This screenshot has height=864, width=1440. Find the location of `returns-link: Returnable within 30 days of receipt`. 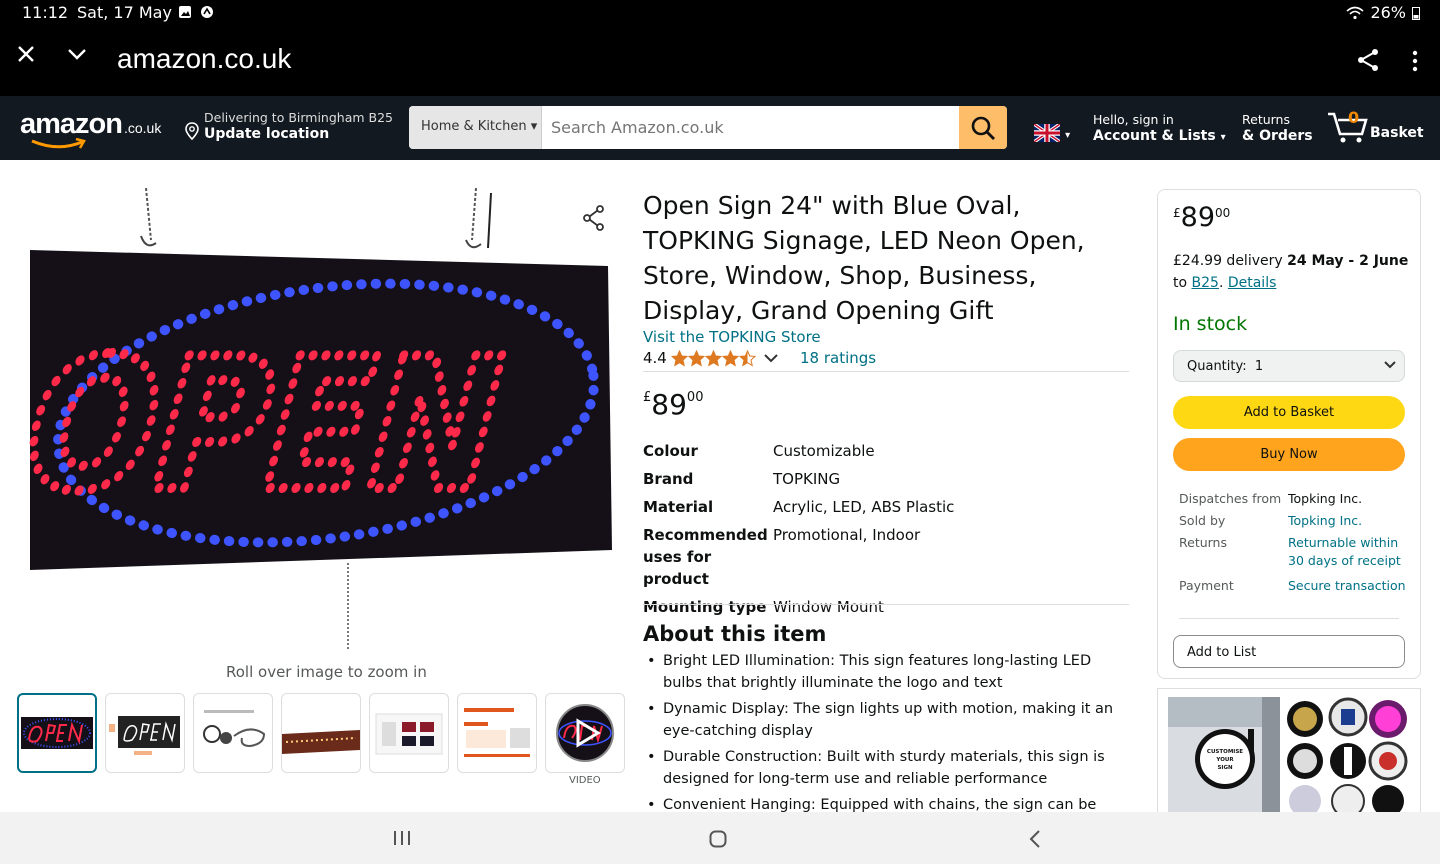

returns-link: Returnable within 30 days of receipt is located at coordinates (1351, 552).